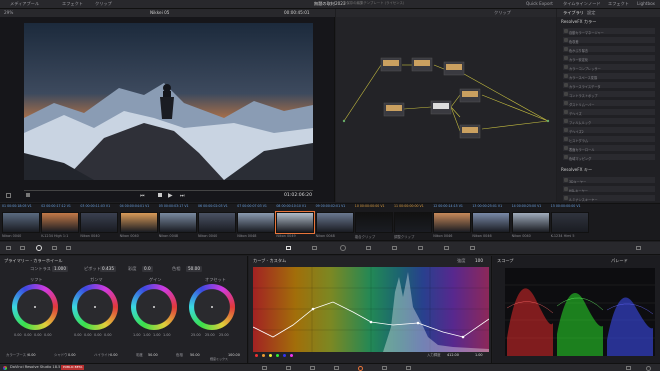  I want to click on channel-green, so click(277, 355).